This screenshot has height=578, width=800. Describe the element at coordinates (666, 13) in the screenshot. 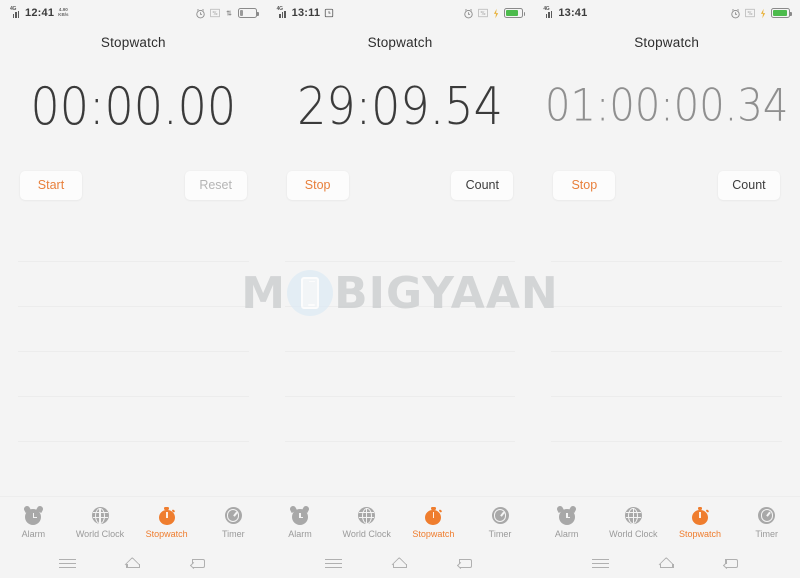

I see `status-bar: 4G 13:41 %` at that location.